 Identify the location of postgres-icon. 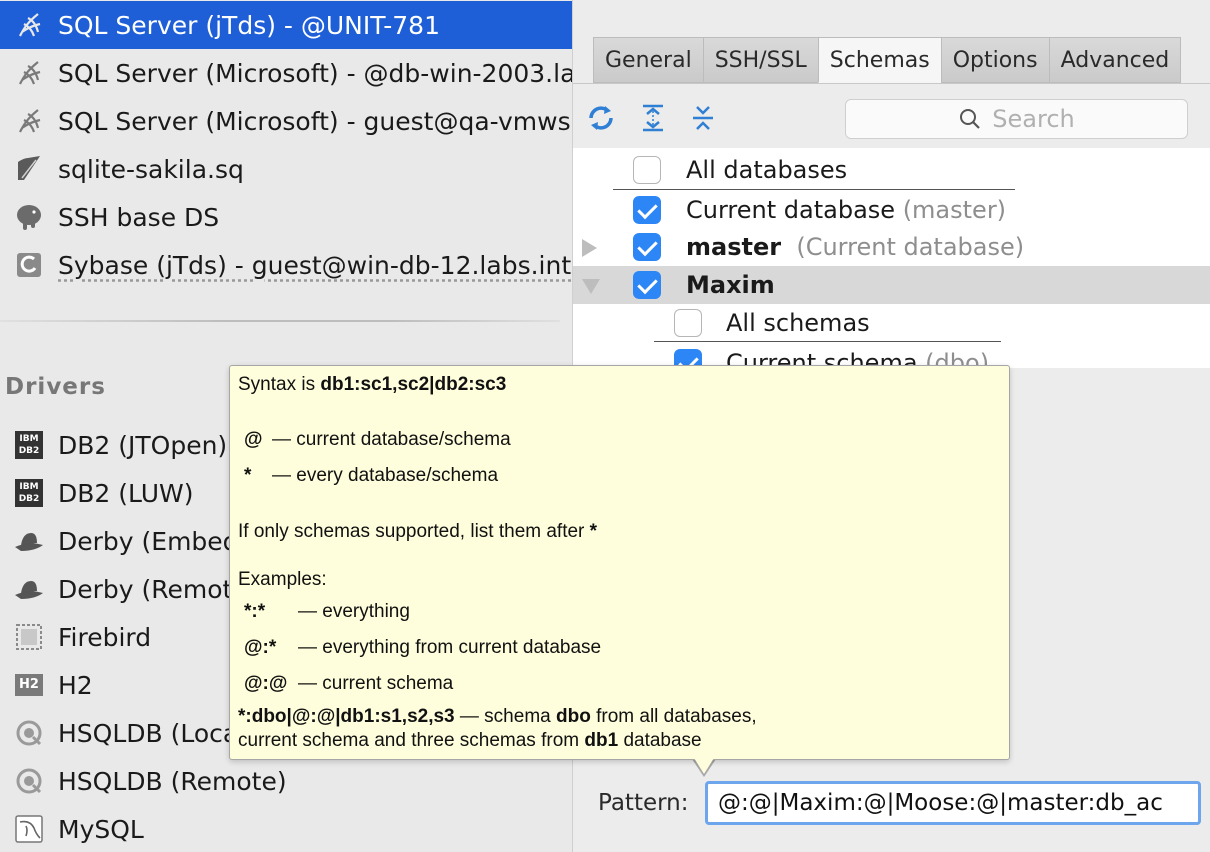
(29, 217).